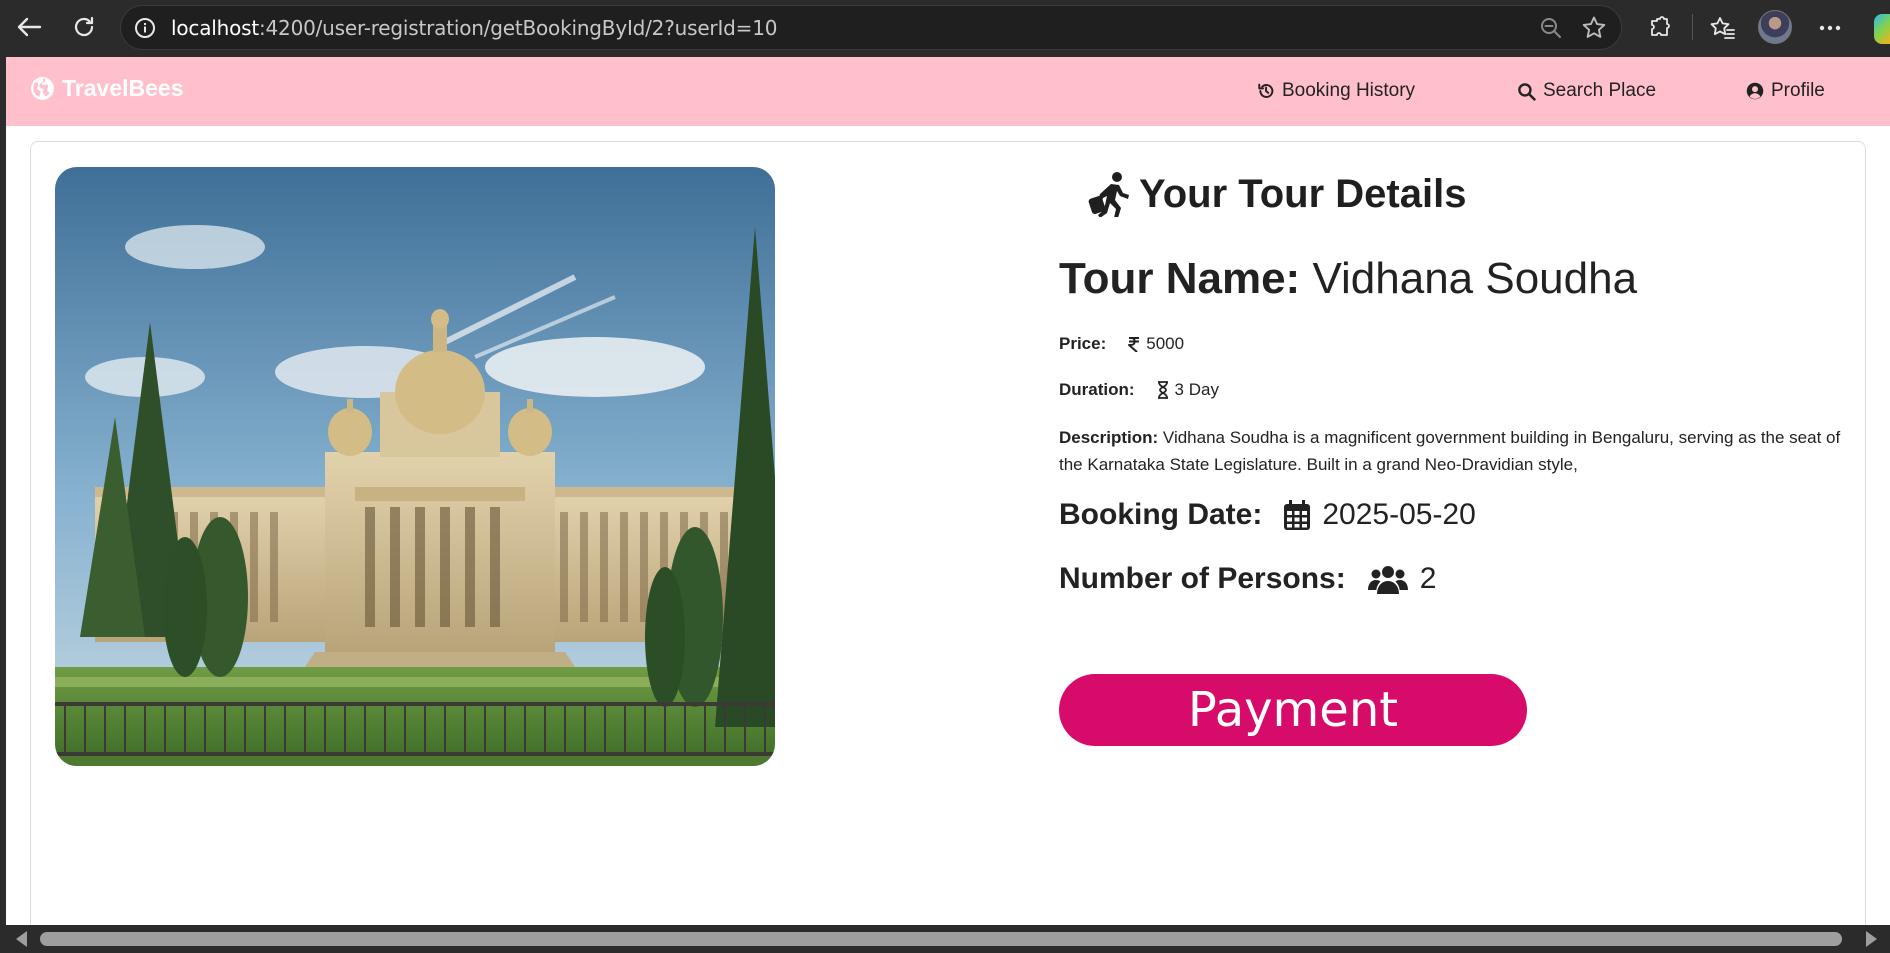 This screenshot has width=1890, height=953. I want to click on copilot-icon, so click(1882, 29).